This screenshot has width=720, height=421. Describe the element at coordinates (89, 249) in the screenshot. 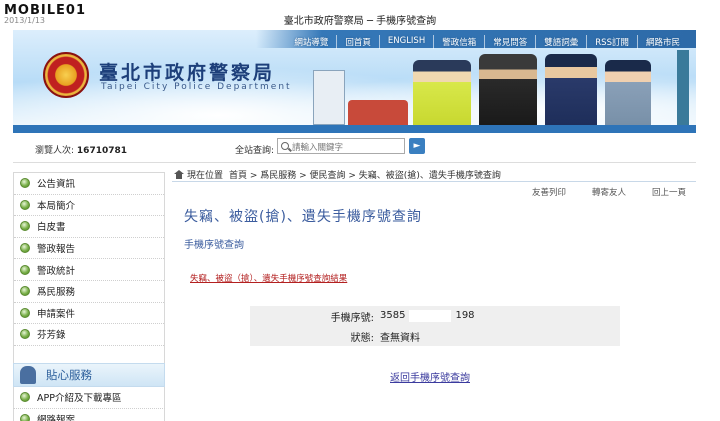

I see `sidebar-item-reports: 警政報告` at that location.